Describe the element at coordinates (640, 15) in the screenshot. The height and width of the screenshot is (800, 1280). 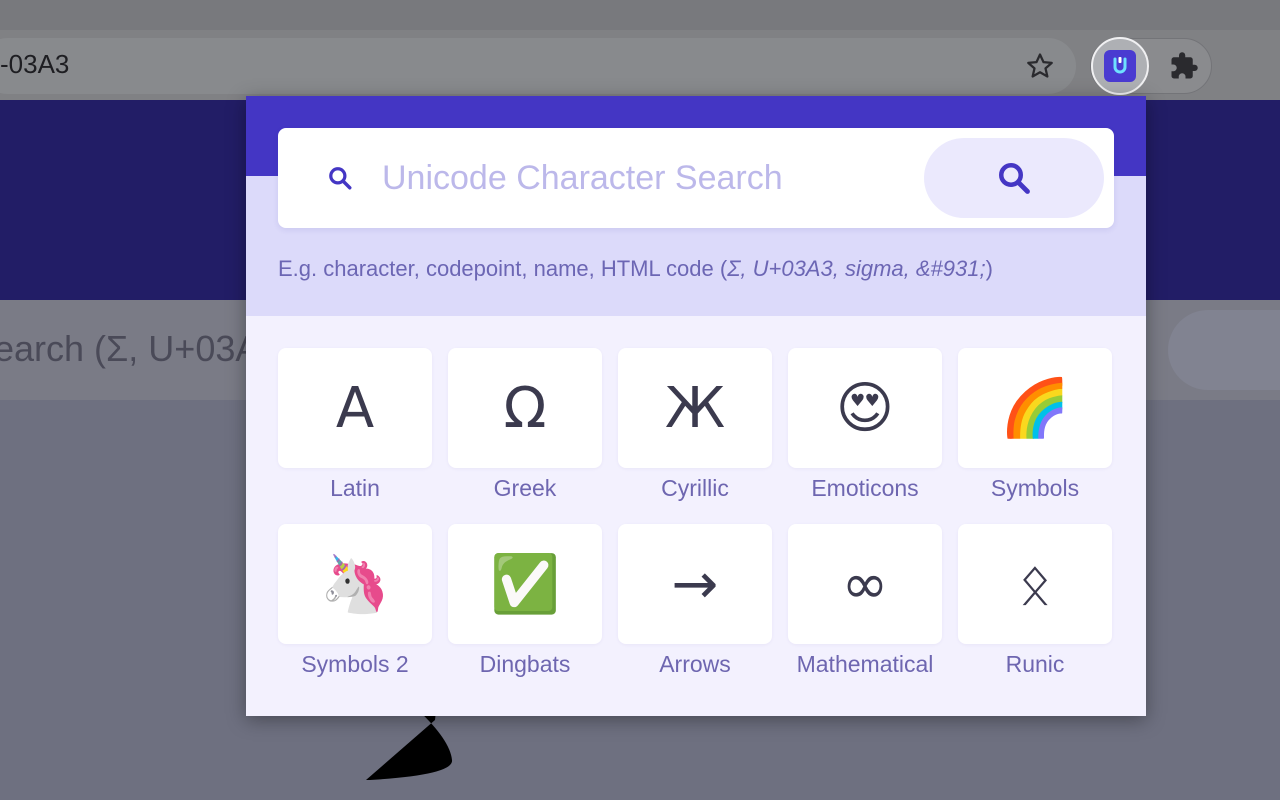
I see `browser-tabstrip` at that location.